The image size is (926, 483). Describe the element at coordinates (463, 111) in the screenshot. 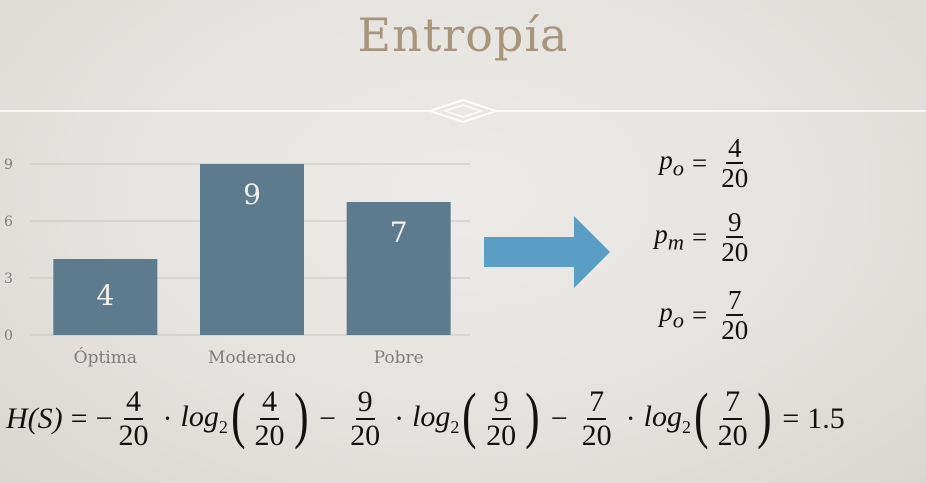

I see `ornamental-divider` at that location.